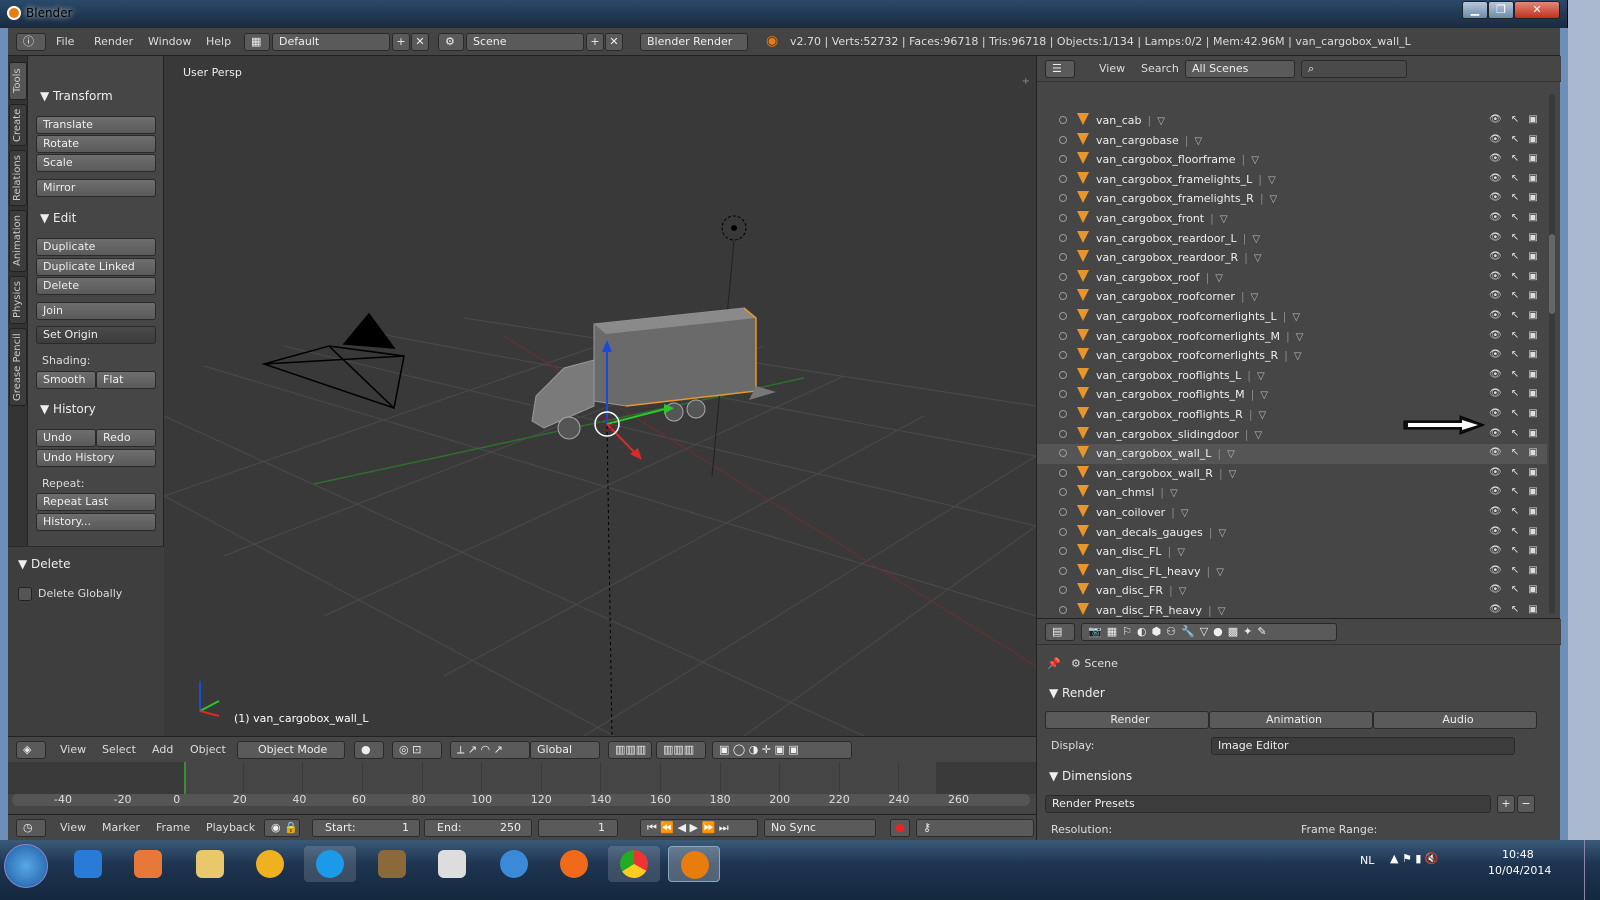 The height and width of the screenshot is (900, 1600). I want to click on tab-animation: Animation, so click(18, 241).